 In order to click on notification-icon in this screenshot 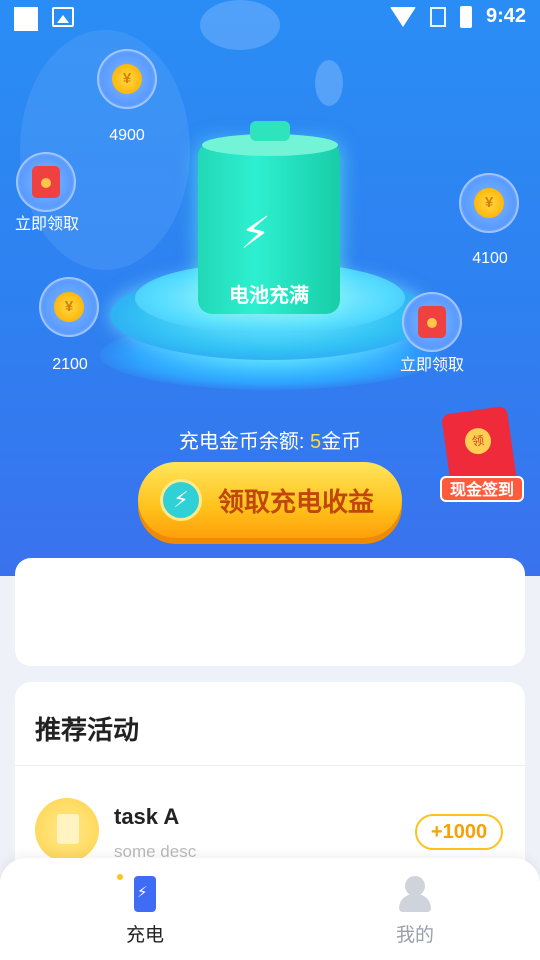, I will do `click(26, 19)`.